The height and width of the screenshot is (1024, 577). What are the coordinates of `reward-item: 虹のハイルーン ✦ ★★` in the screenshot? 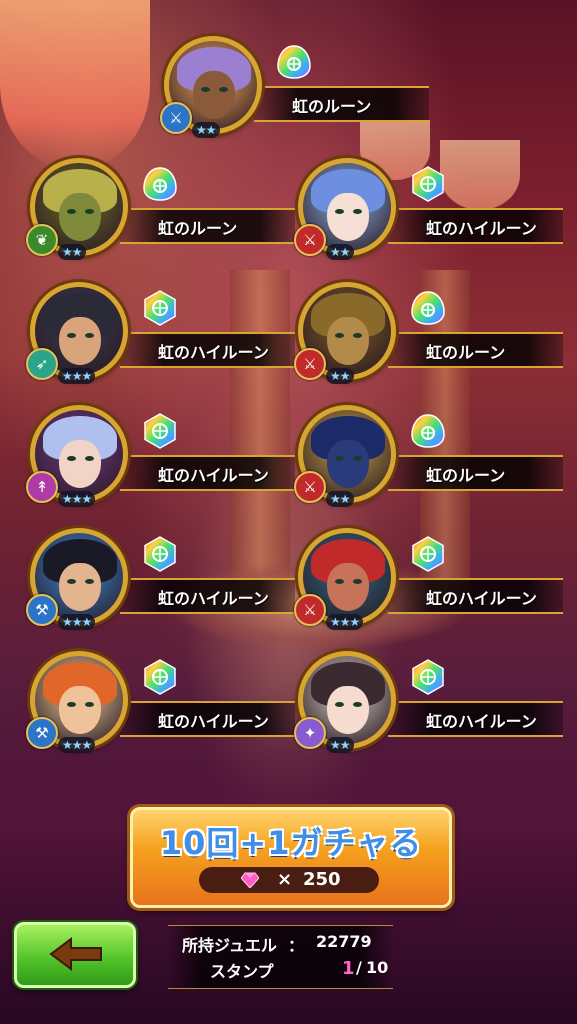 It's located at (431, 716).